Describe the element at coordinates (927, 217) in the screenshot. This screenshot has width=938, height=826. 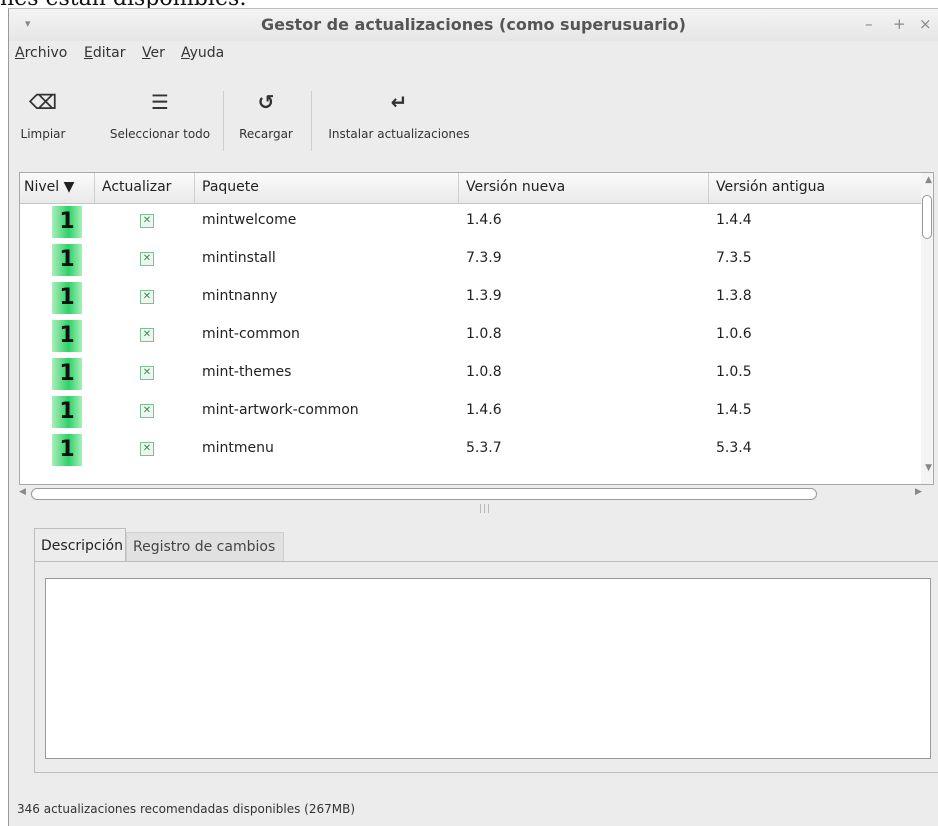
I see `vertical-scroll-thumb` at that location.